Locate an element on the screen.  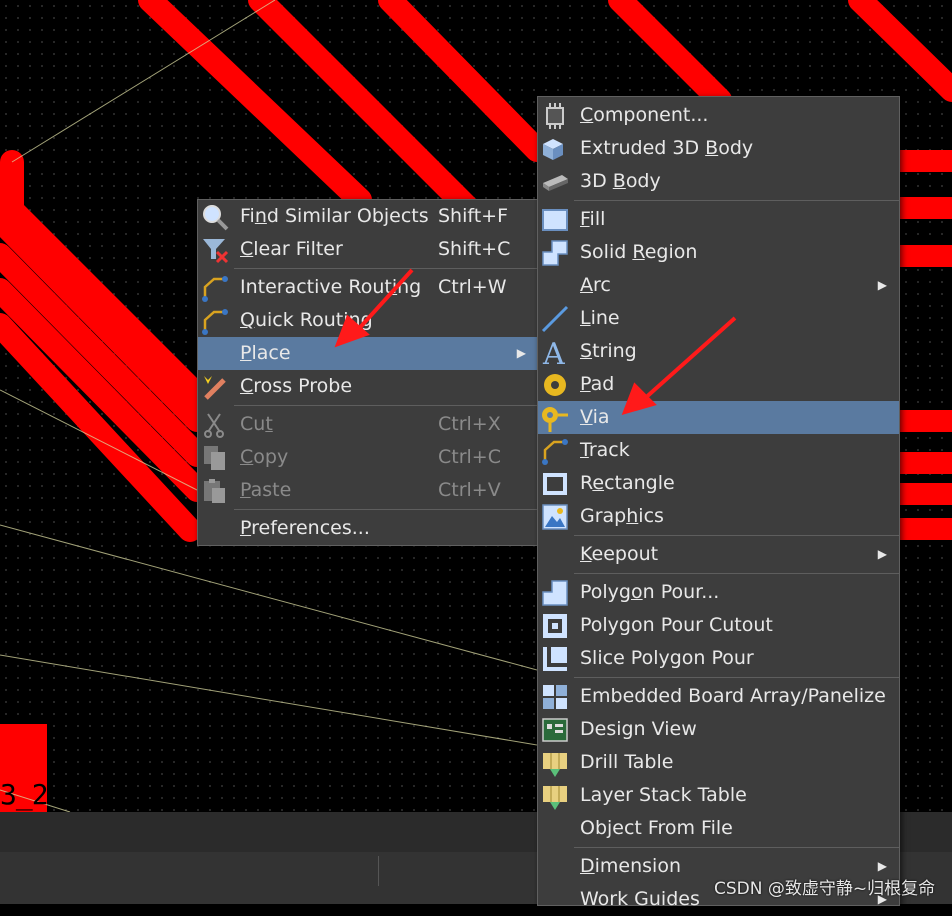
drill-table-icon is located at coordinates (555, 763).